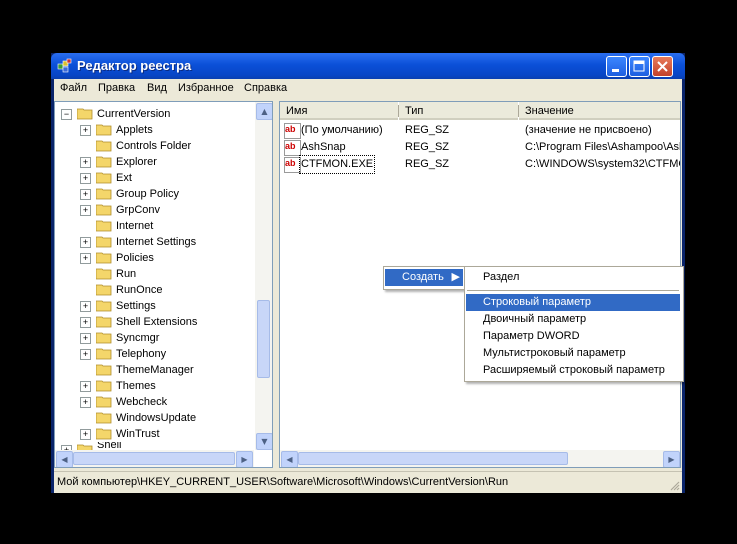  Describe the element at coordinates (573, 370) in the screenshot. I see `menu-item-new-value: Расширяемый строковый параметр` at that location.